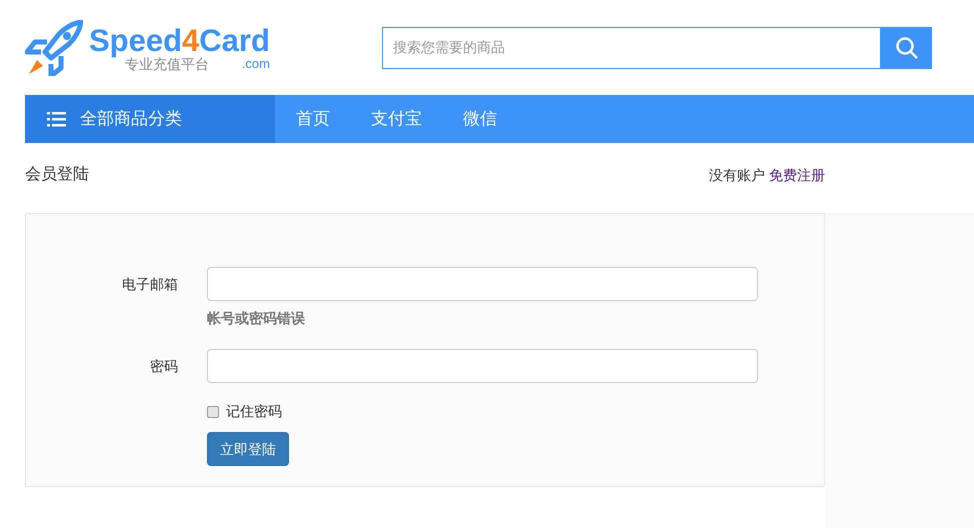 Image resolution: width=974 pixels, height=528 pixels. I want to click on field-label: 电子邮箱, so click(149, 284).